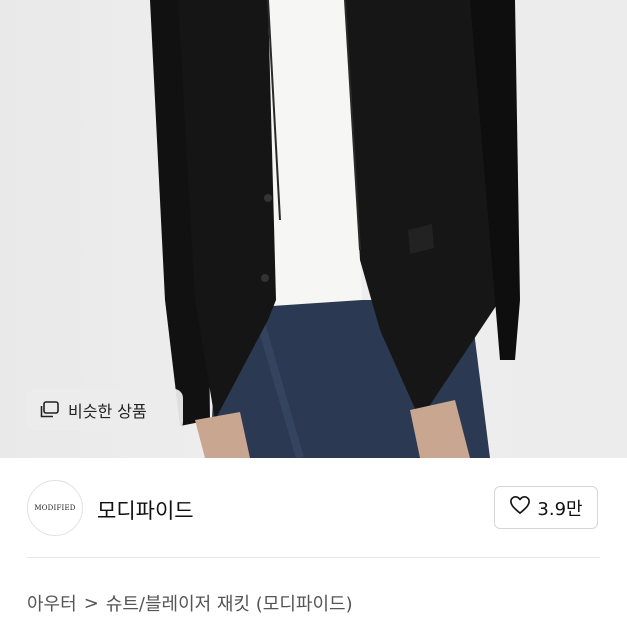  I want to click on breadcrumb: 아우터 > 슈트/블레이저 재킷 (모디파이드), so click(190, 603).